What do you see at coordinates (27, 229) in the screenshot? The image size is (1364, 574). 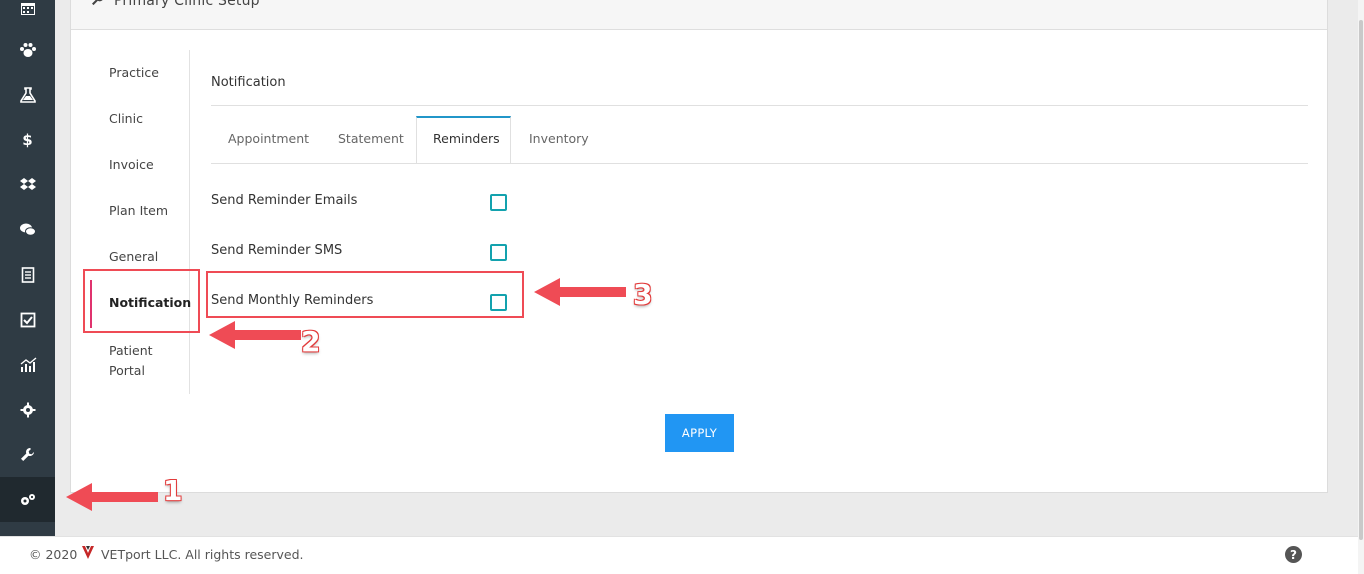 I see `chat-icon` at bounding box center [27, 229].